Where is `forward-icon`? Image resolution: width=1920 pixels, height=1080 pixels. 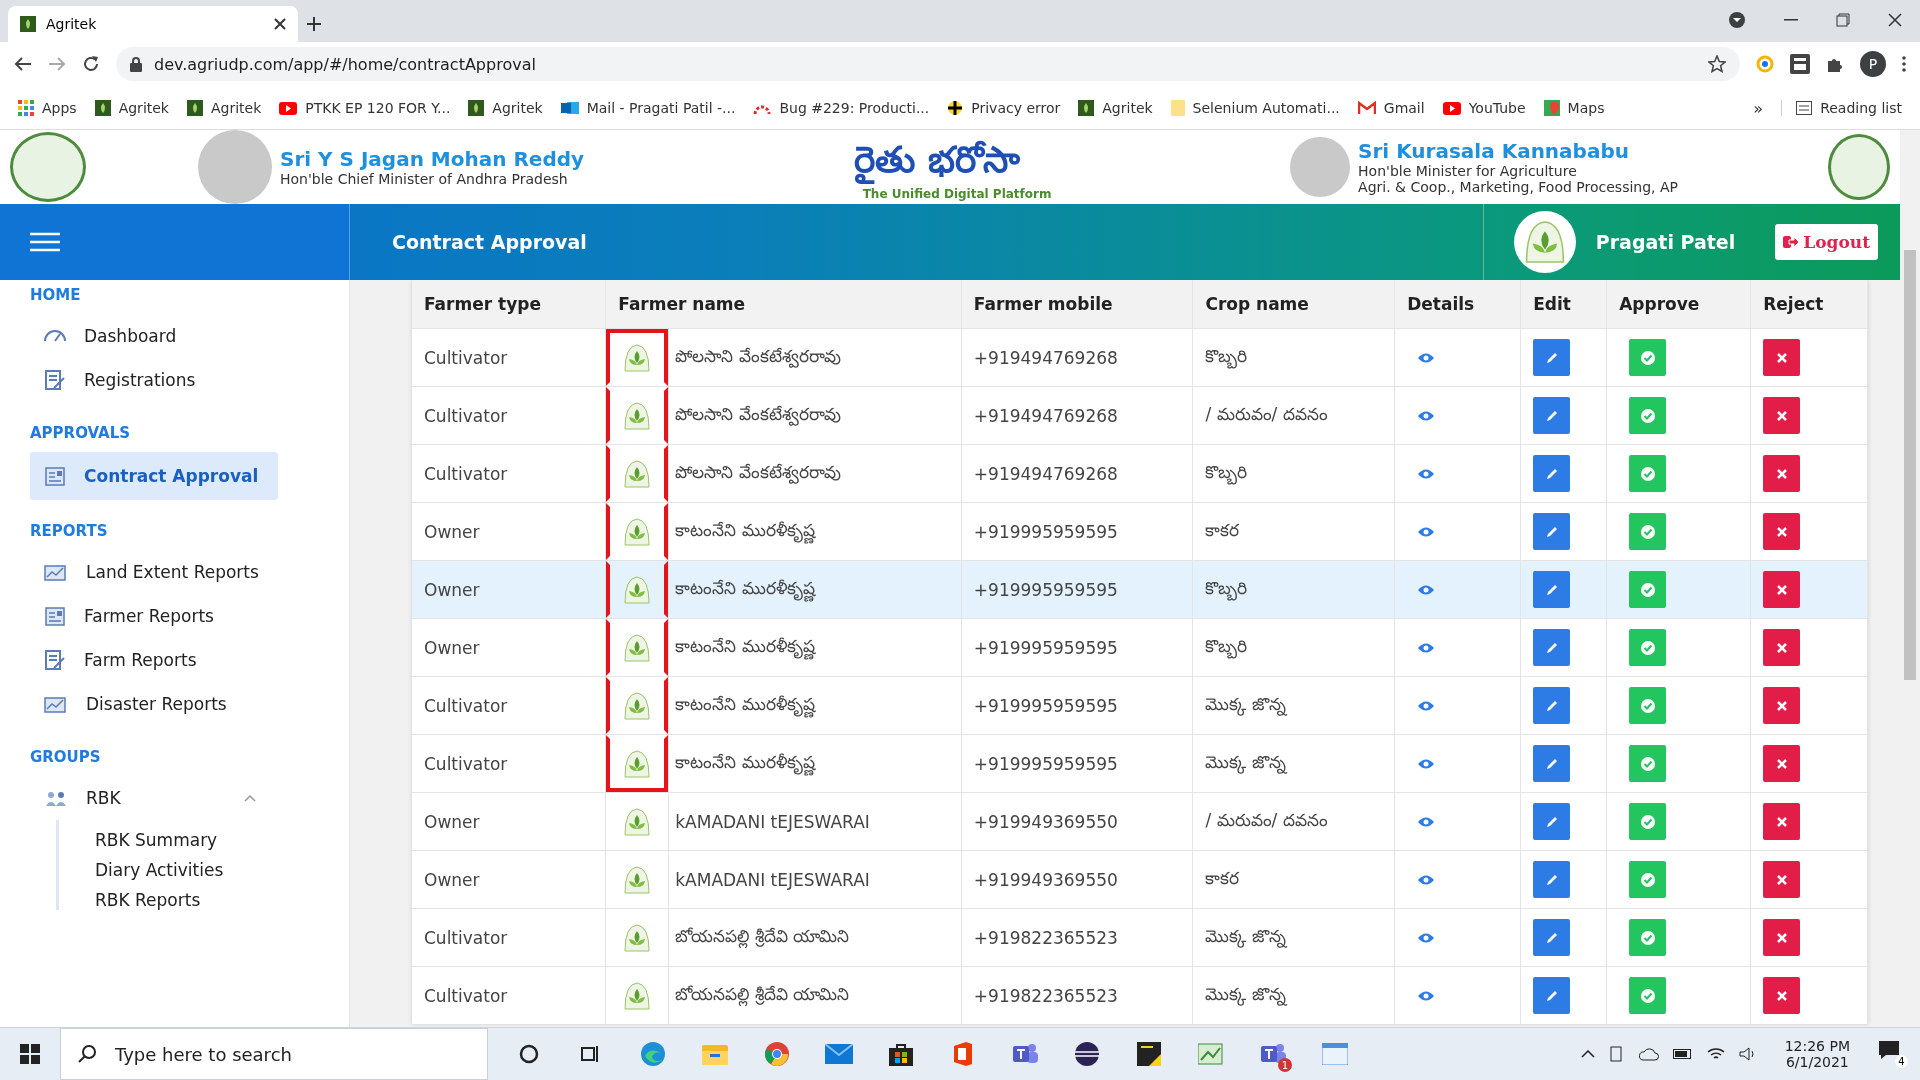 forward-icon is located at coordinates (57, 64).